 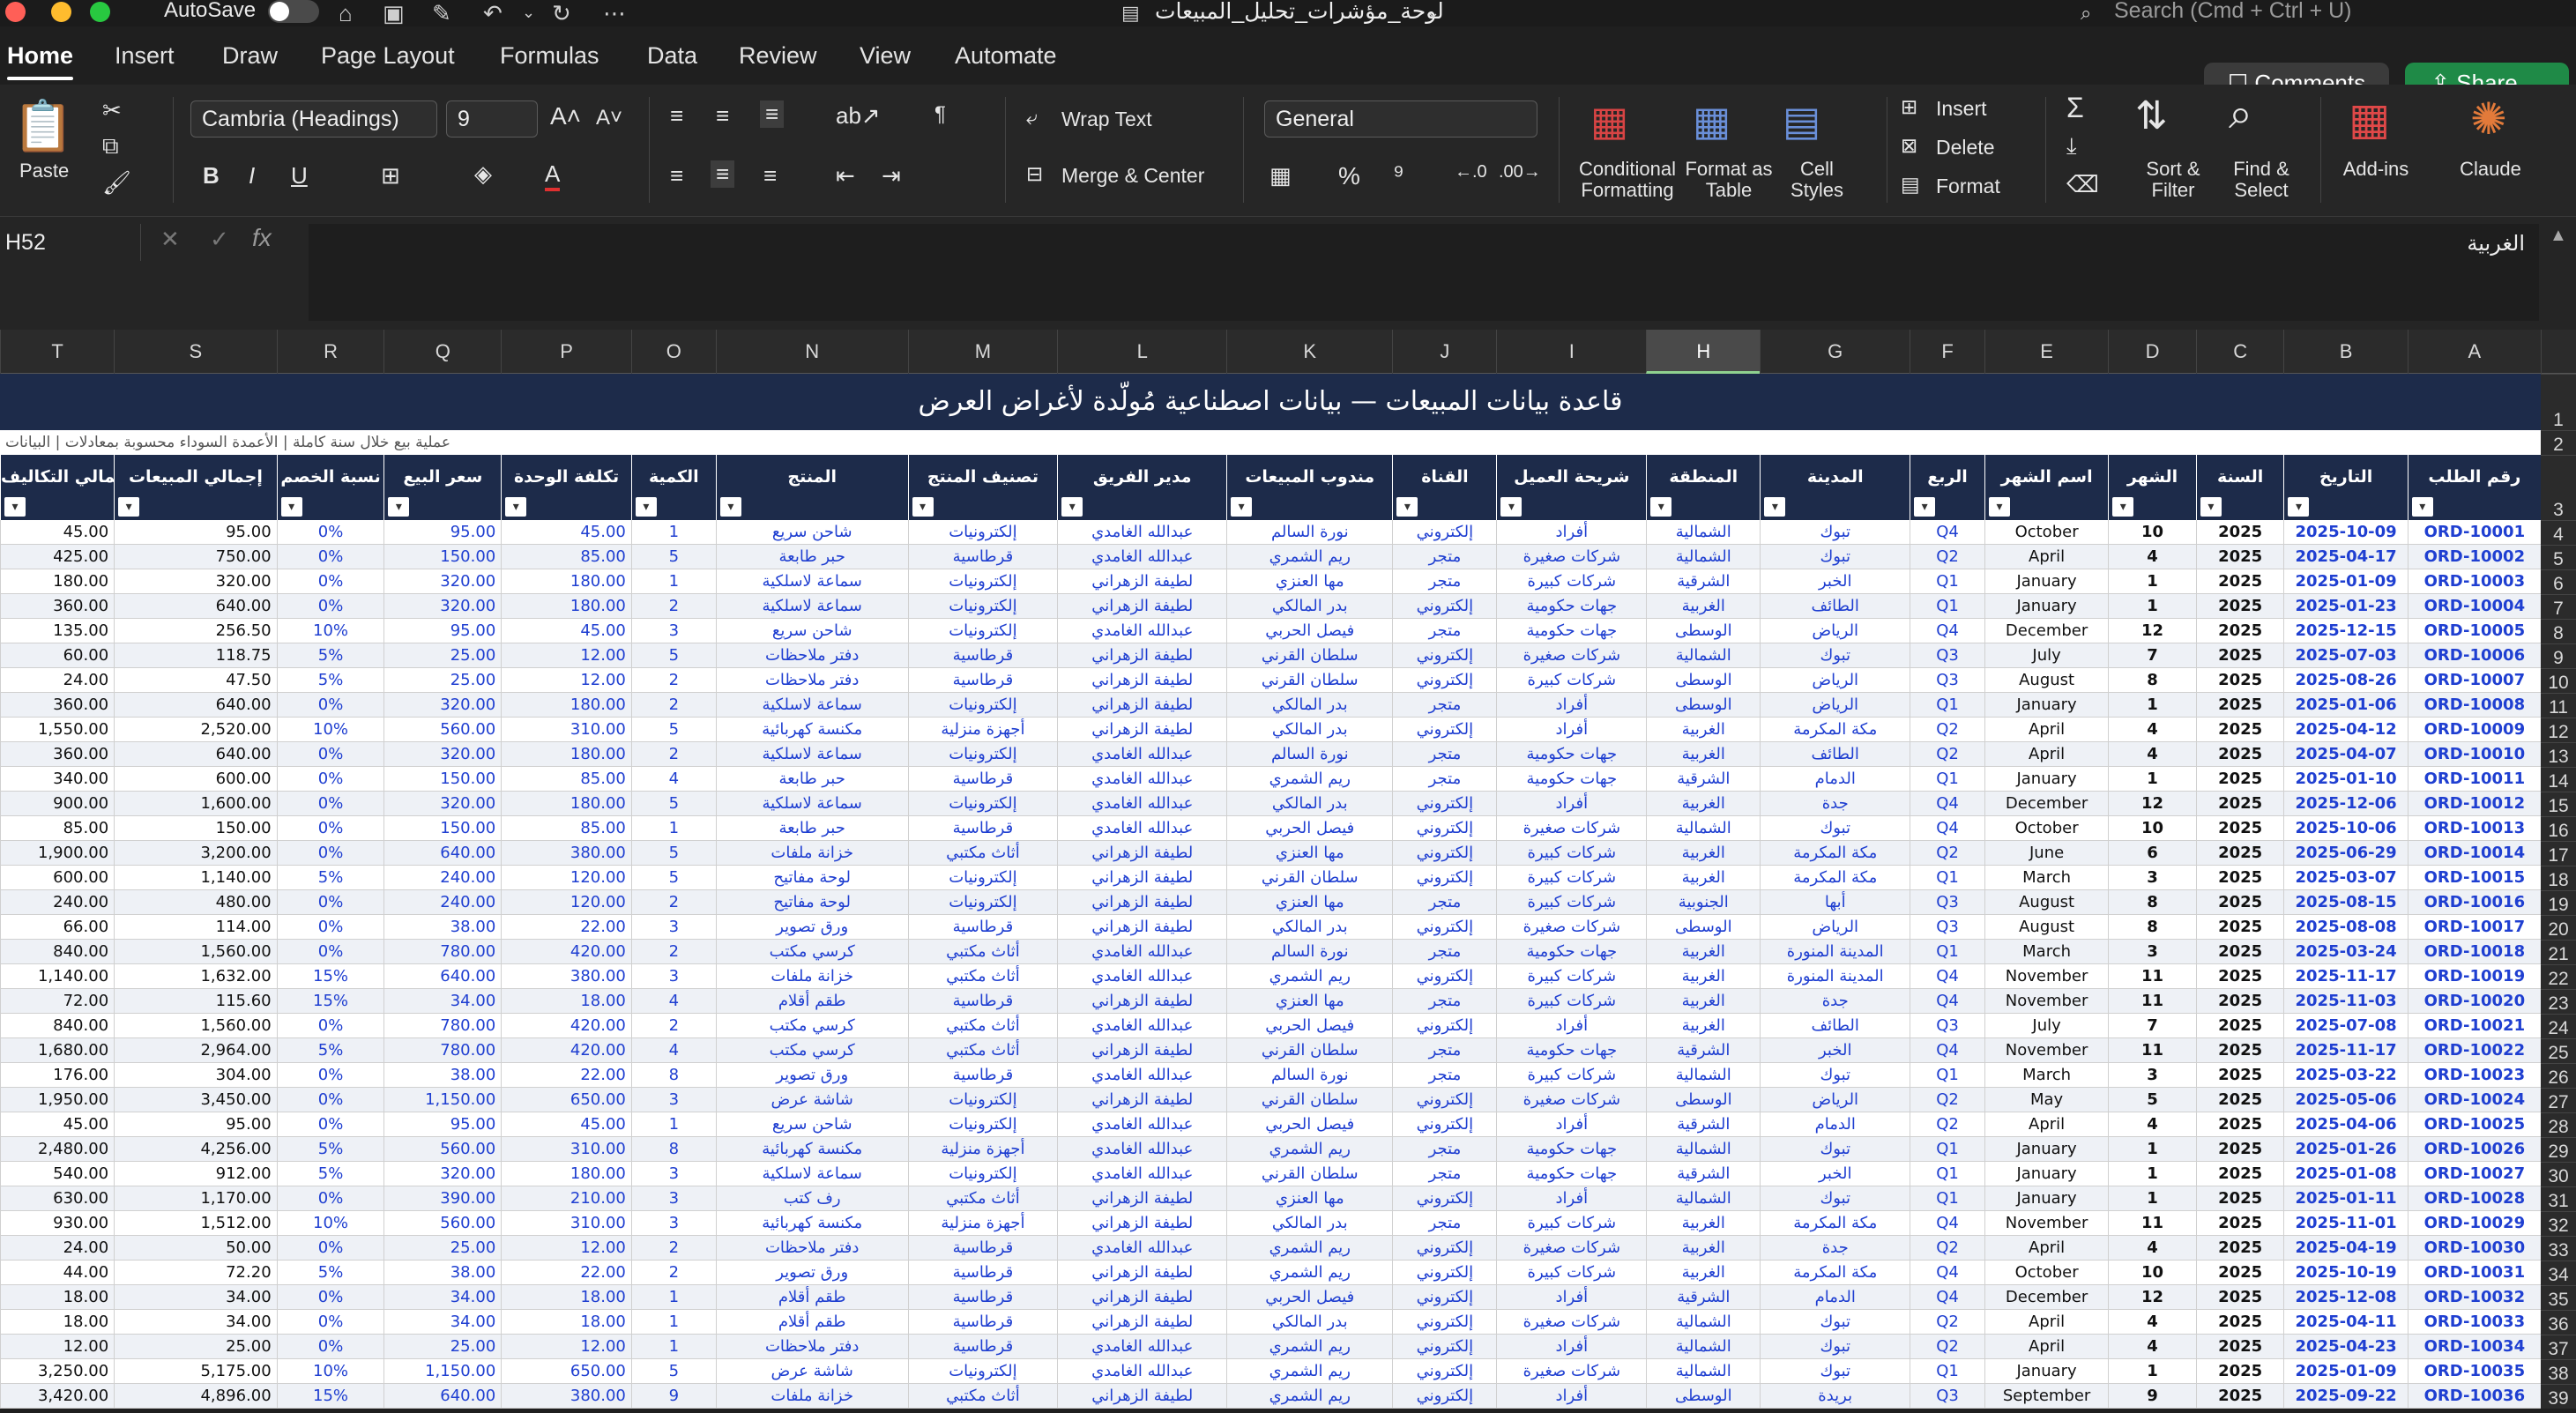 I want to click on comma-style-icon: ⁹, so click(x=1399, y=175).